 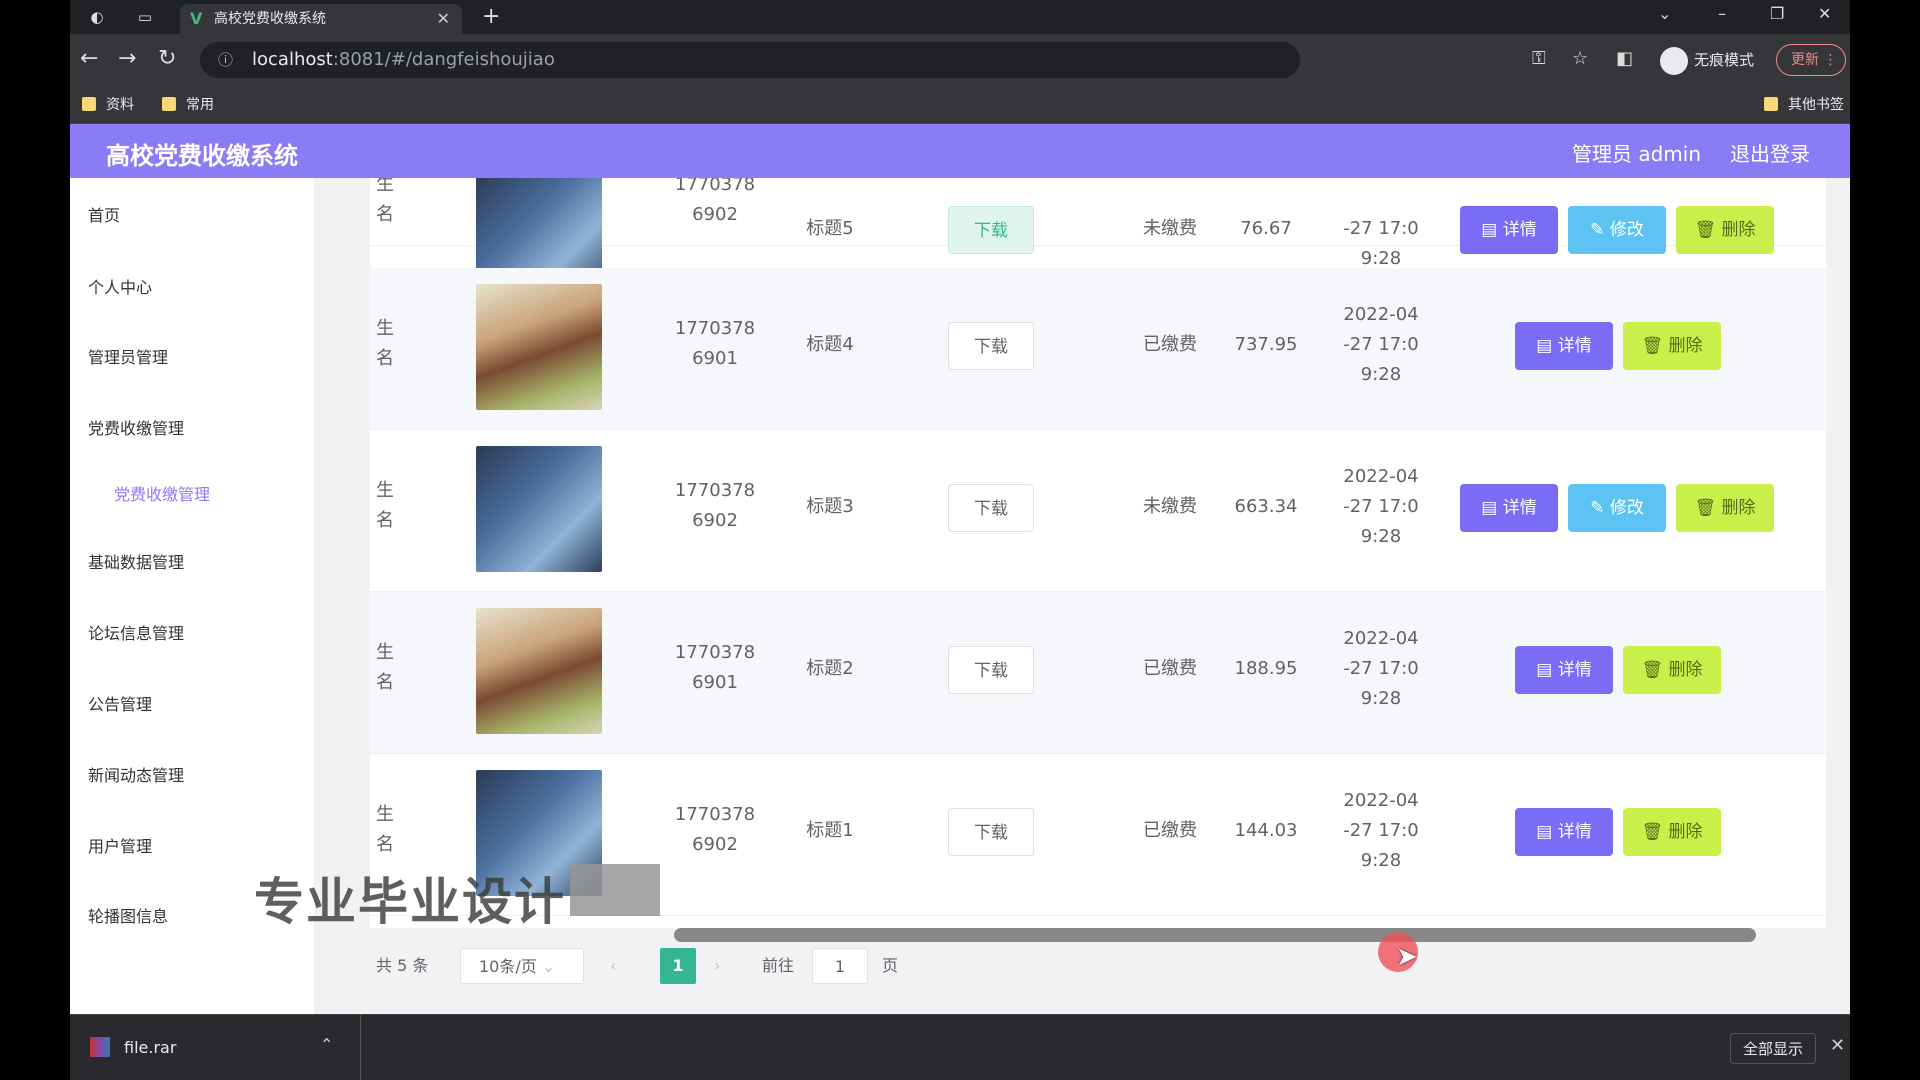 What do you see at coordinates (1215, 935) in the screenshot?
I see `horizontal-scrollbar` at bounding box center [1215, 935].